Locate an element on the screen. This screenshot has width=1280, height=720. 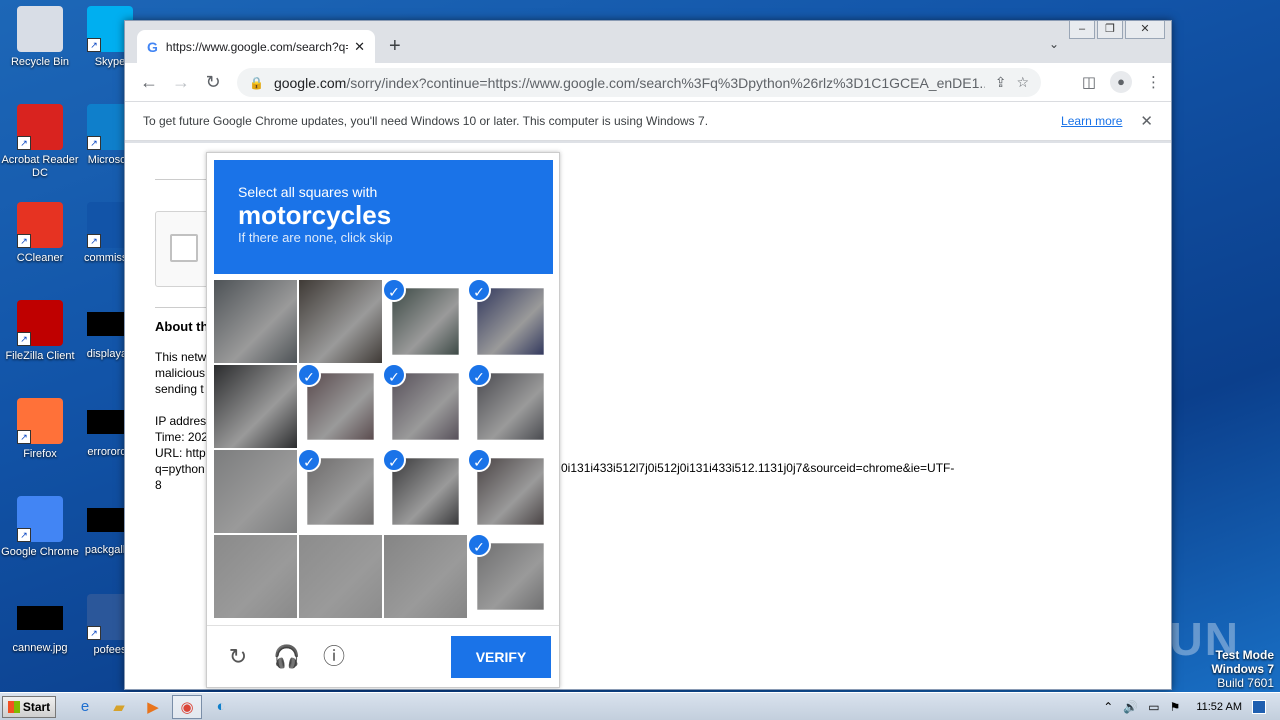
test-mode-line3: Build 7601 is located at coordinates (1245, 683).